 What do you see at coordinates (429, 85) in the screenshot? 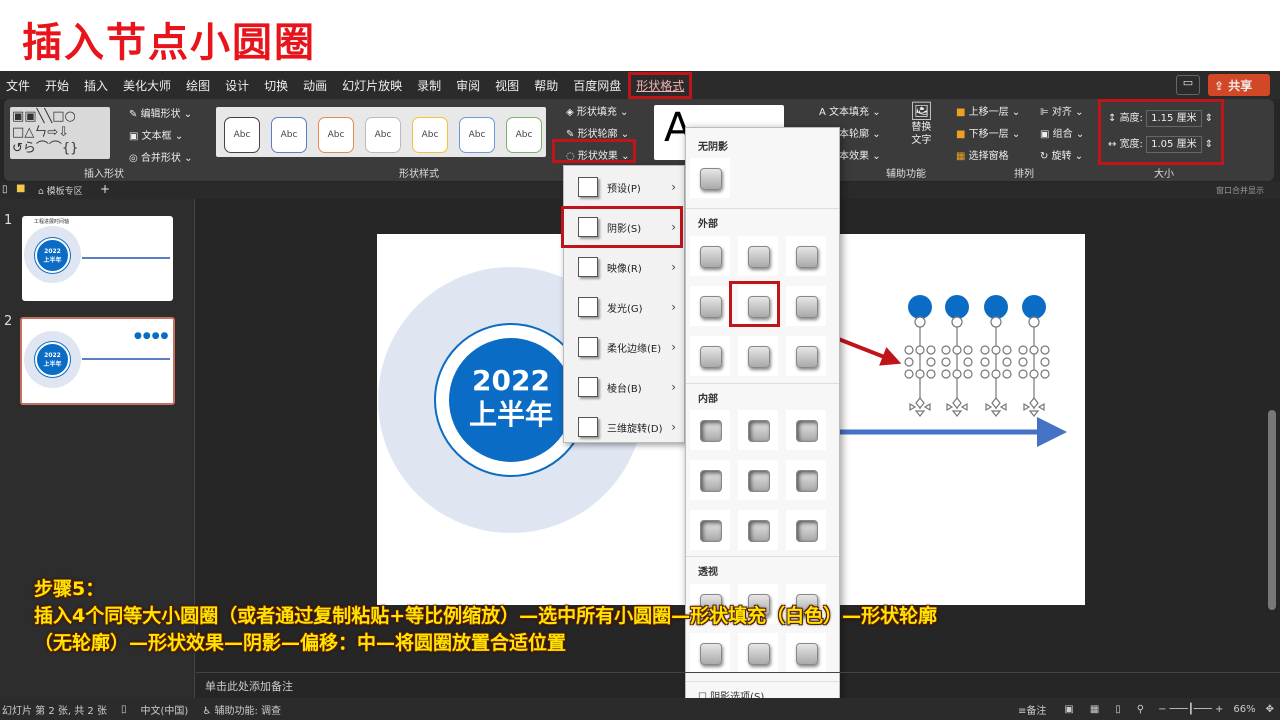
I see `tab-record: 录制` at bounding box center [429, 85].